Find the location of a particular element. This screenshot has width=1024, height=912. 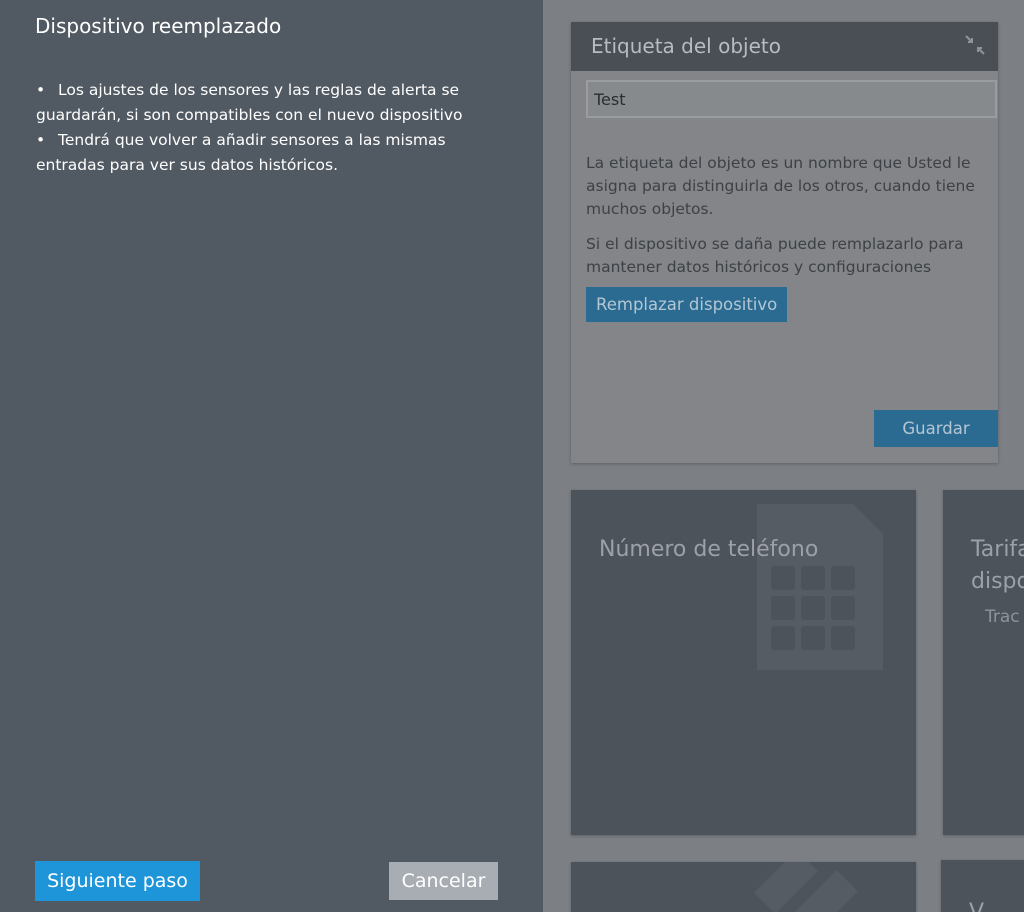

partial-tile-title: V is located at coordinates (976, 905).